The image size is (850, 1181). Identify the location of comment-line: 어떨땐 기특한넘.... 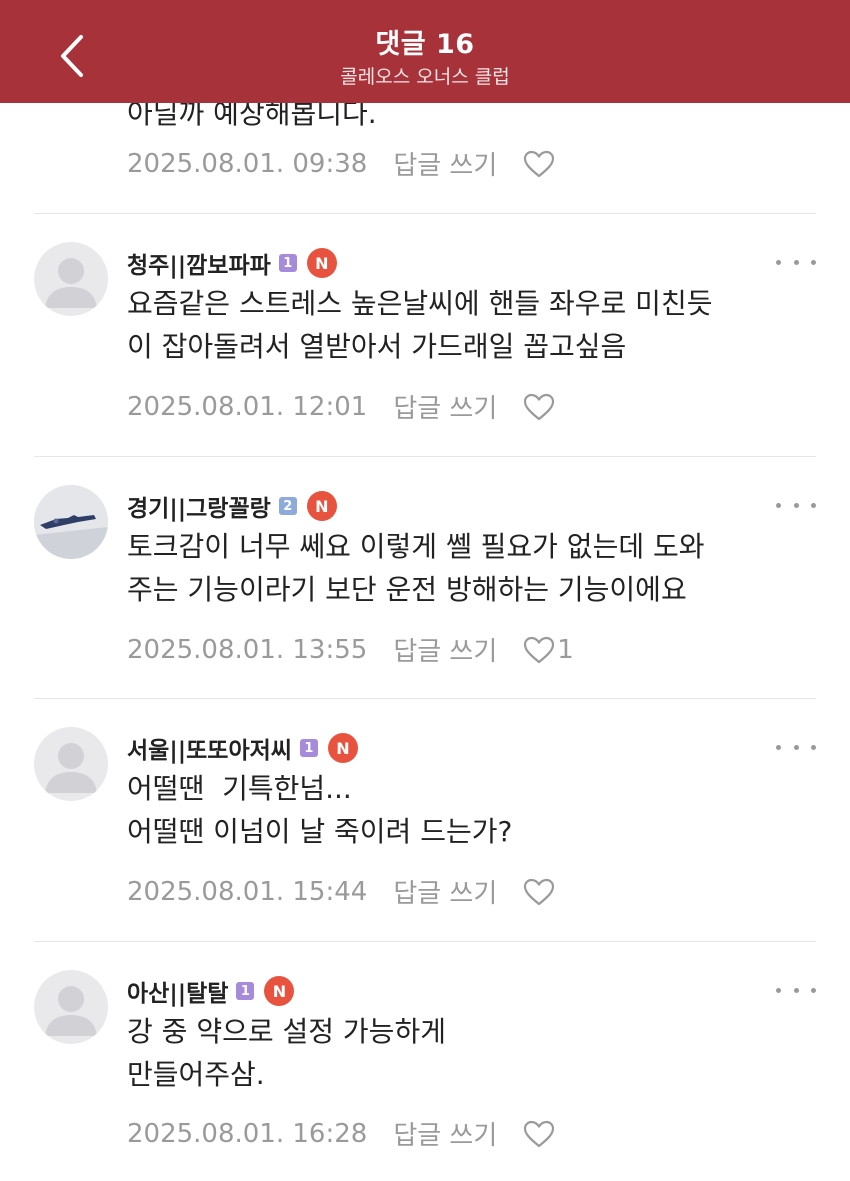
(239, 788).